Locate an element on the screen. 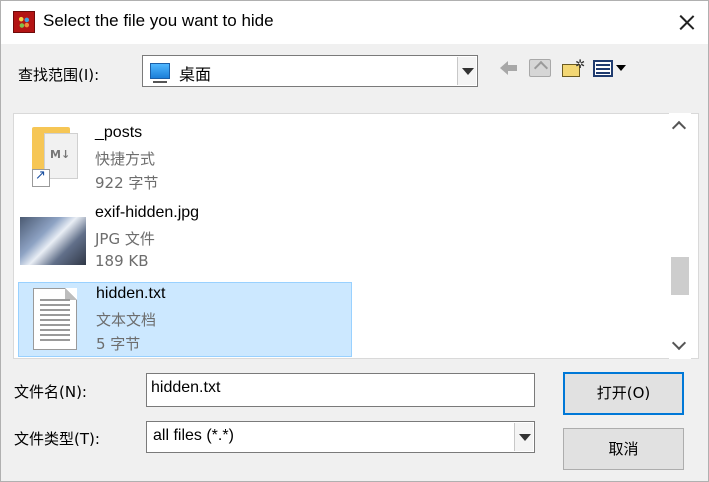 The width and height of the screenshot is (709, 482). file-name: hidden.txt is located at coordinates (131, 293).